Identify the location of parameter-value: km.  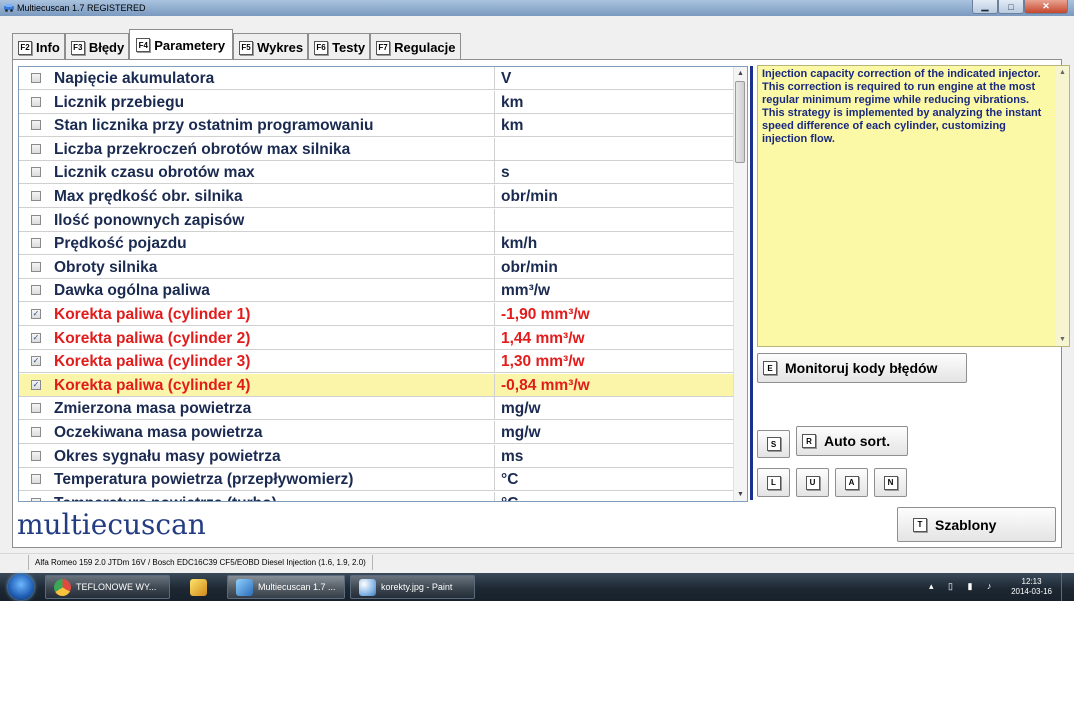
(512, 126).